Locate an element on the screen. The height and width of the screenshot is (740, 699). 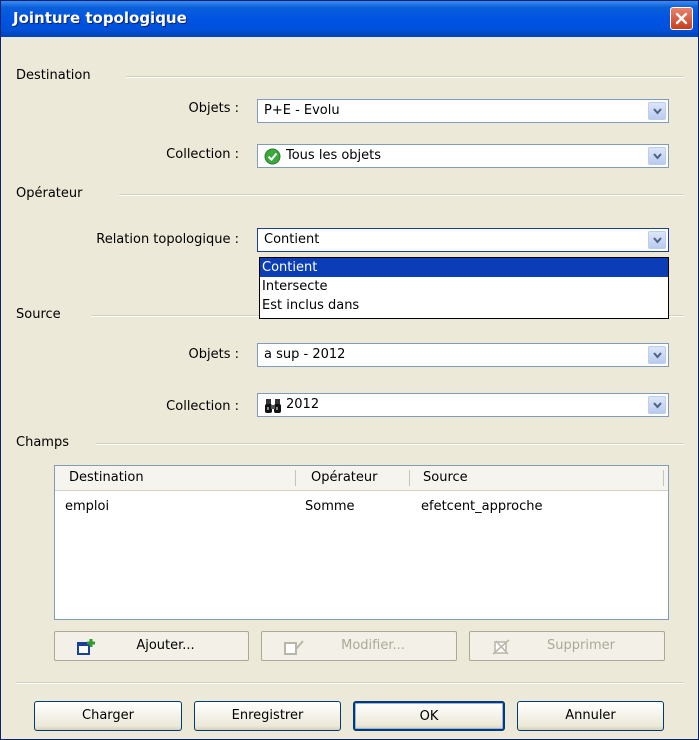
relation-select: Contient is located at coordinates (463, 240).